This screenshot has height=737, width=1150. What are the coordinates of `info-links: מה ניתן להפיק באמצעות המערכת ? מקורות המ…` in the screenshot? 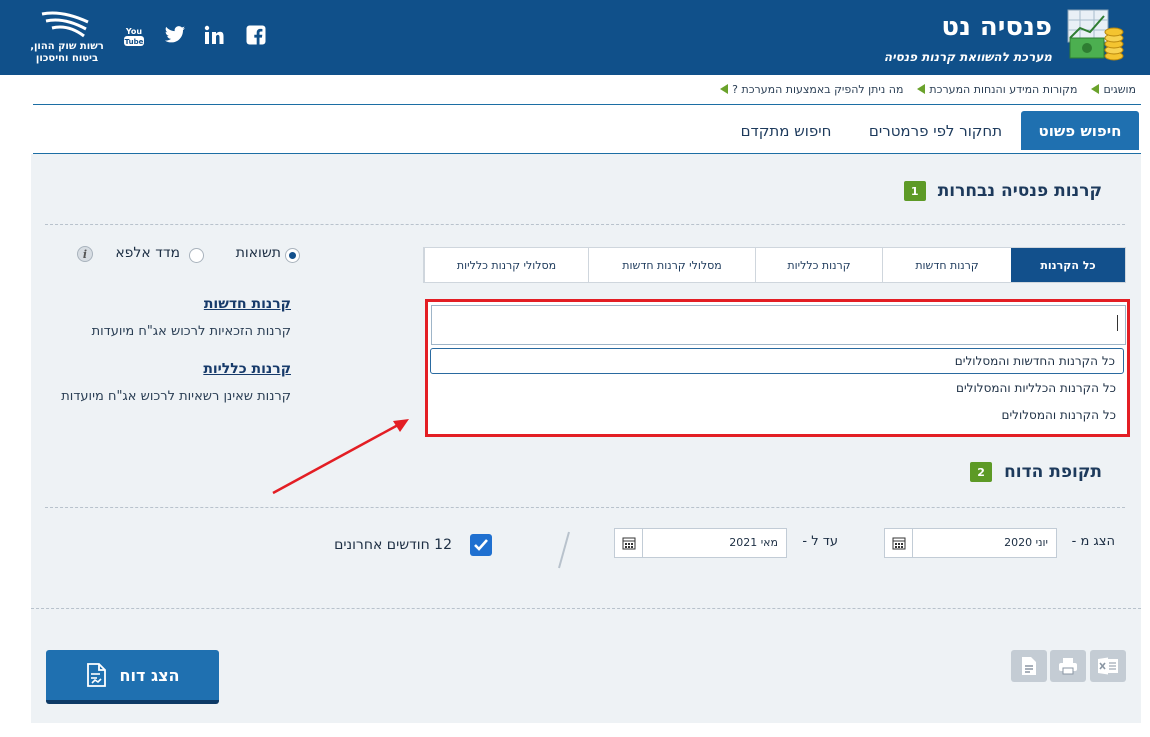 It's located at (928, 89).